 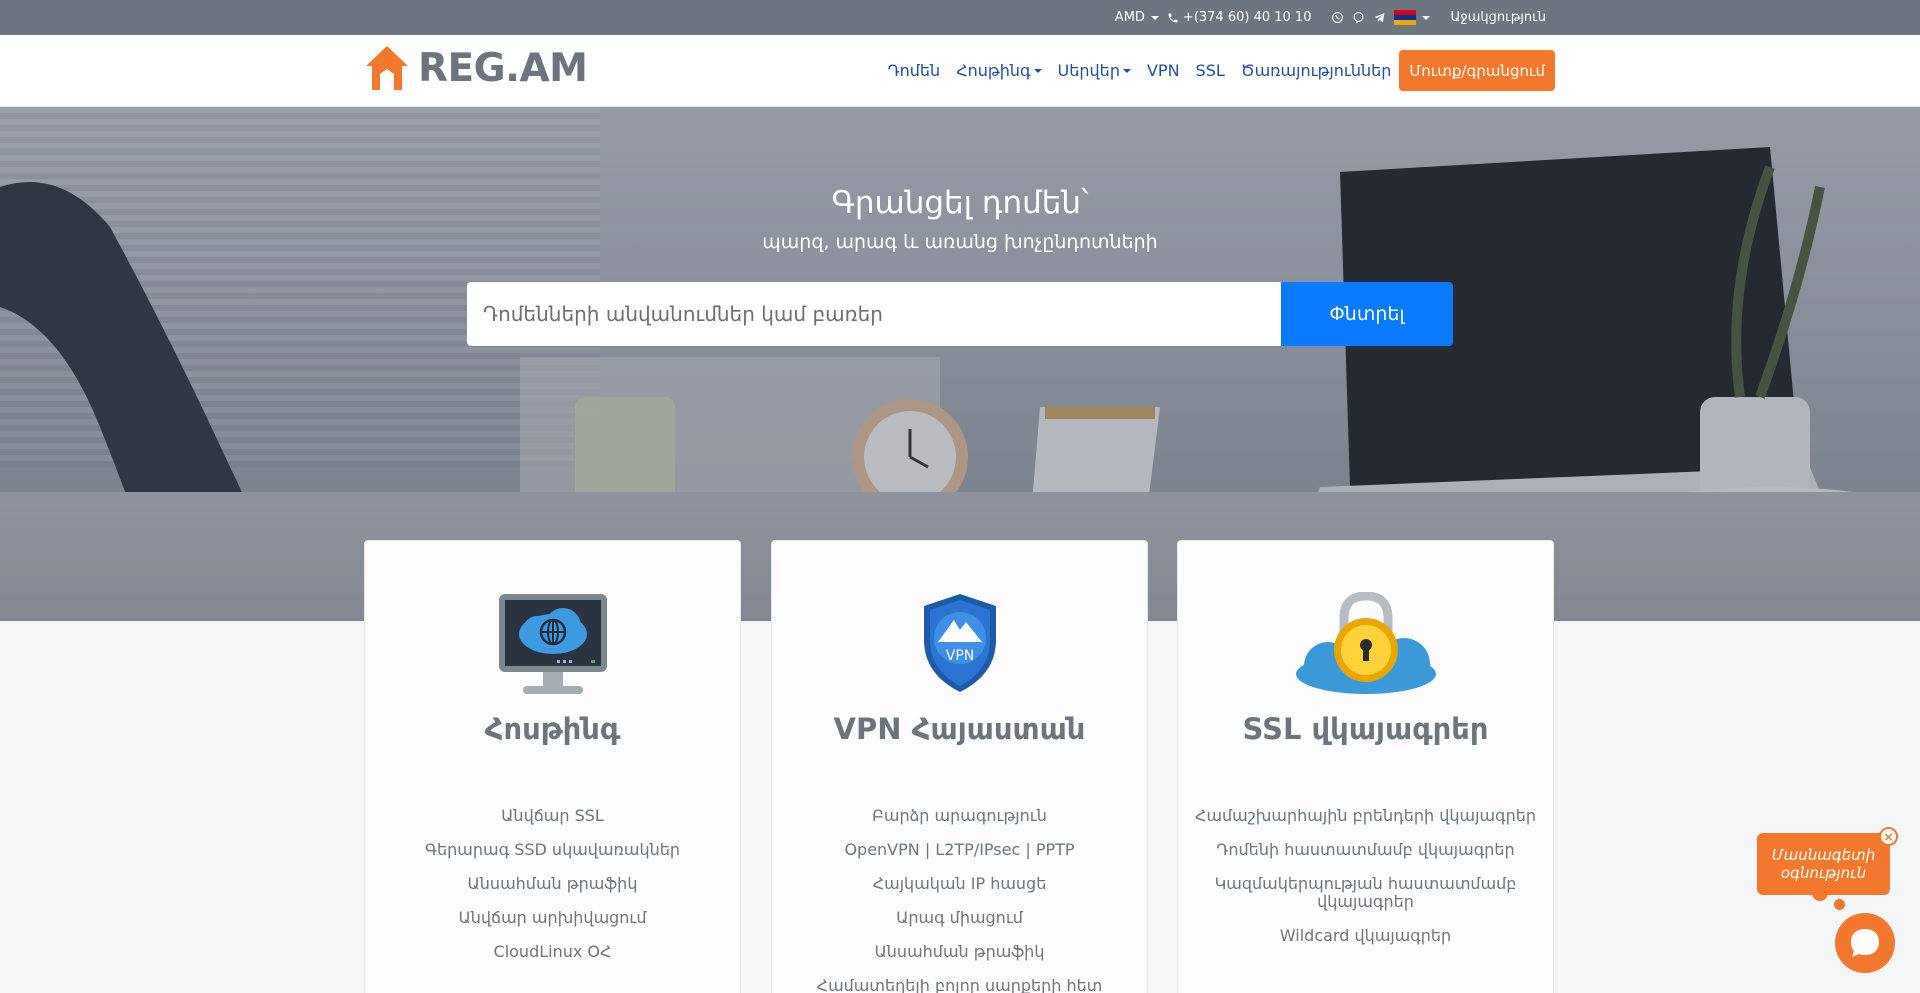 What do you see at coordinates (959, 849) in the screenshot?
I see `list-item: OpenVPN | L2TP/IPsec | PPTP` at bounding box center [959, 849].